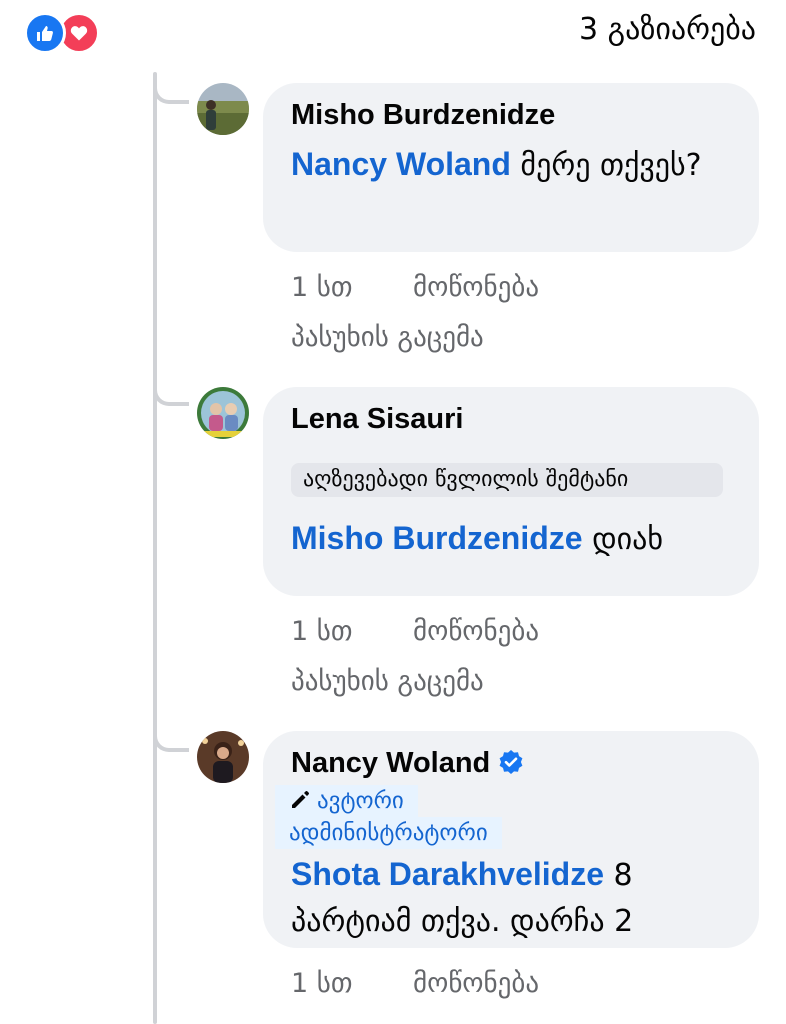 Image resolution: width=786 pixels, height=1024 pixels. What do you see at coordinates (511, 115) in the screenshot?
I see `comment-author: Misho Burdzenidze` at bounding box center [511, 115].